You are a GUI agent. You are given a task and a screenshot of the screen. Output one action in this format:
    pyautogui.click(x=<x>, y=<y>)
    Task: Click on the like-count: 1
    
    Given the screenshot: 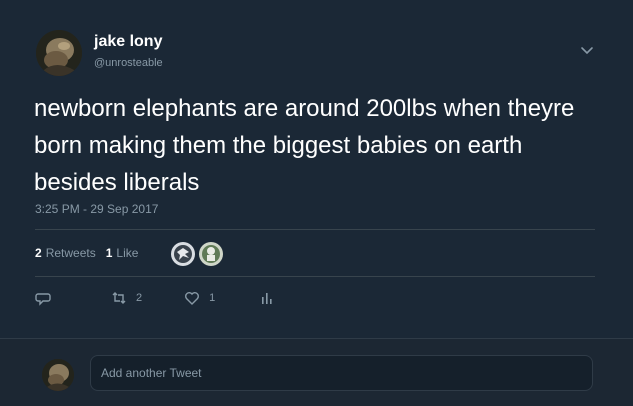 What is the action you would take?
    pyautogui.click(x=212, y=298)
    